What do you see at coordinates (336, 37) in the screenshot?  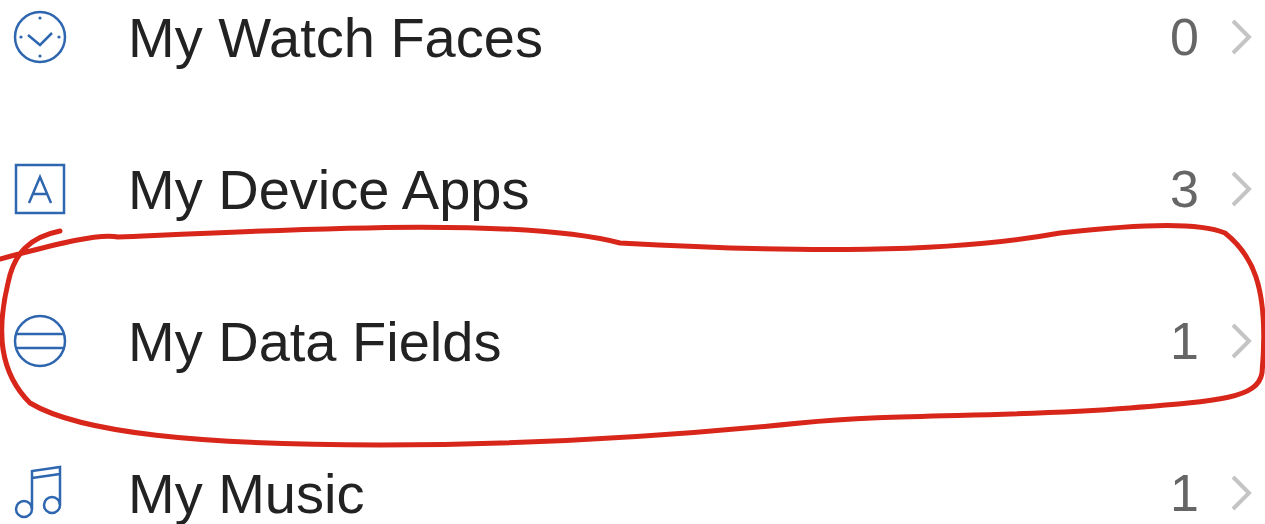 I see `item-label: My Watch Faces` at bounding box center [336, 37].